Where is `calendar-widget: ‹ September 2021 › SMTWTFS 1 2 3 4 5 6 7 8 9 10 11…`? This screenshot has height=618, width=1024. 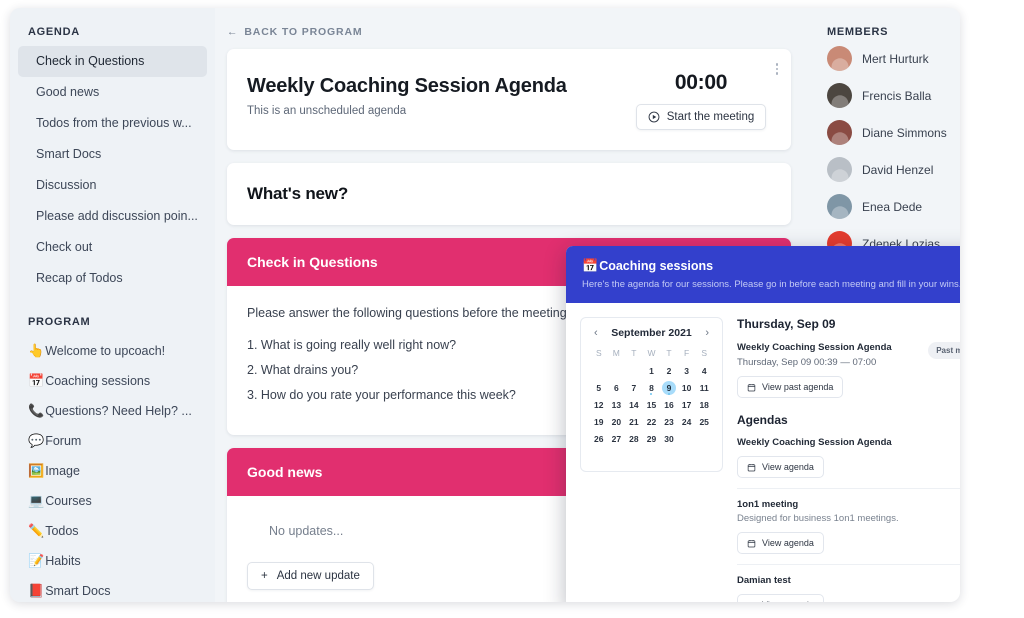 calendar-widget: ‹ September 2021 › SMTWTFS 1 2 3 4 5 6 7 8 9 10 11… is located at coordinates (651, 394).